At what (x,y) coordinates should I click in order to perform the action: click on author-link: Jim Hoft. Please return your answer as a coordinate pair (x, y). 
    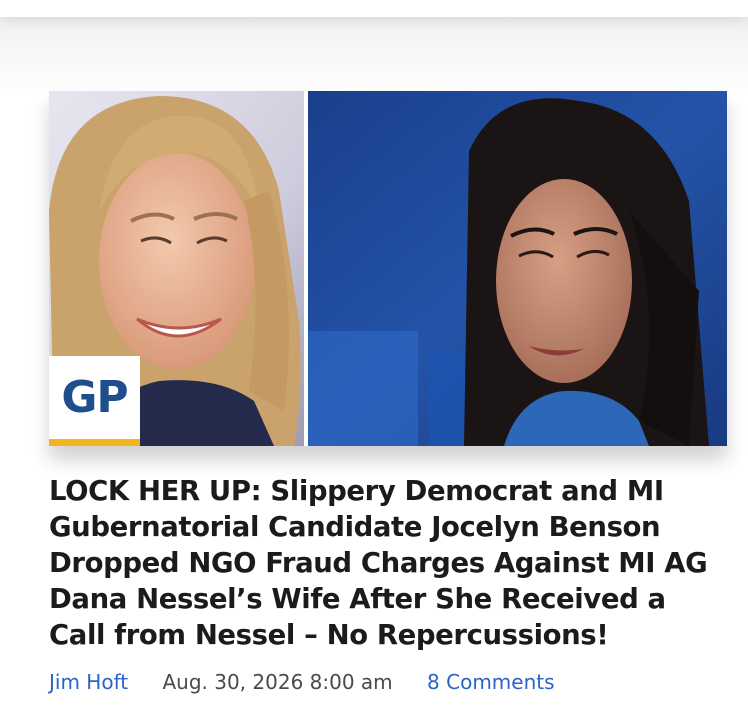
    Looking at the image, I should click on (88, 682).